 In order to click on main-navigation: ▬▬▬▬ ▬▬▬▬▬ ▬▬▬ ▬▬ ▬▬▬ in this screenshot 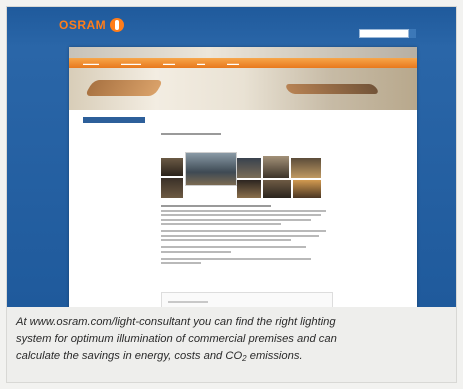, I will do `click(243, 63)`.